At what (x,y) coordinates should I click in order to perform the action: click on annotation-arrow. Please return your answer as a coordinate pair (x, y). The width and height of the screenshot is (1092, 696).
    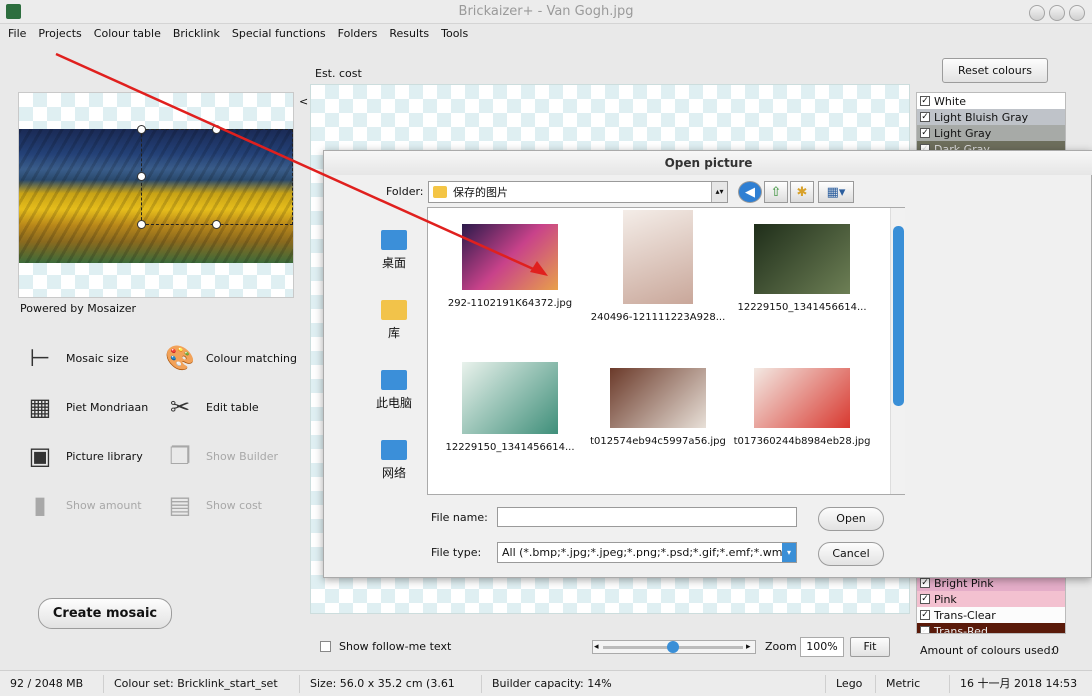
    Looking at the image, I should click on (301, 164).